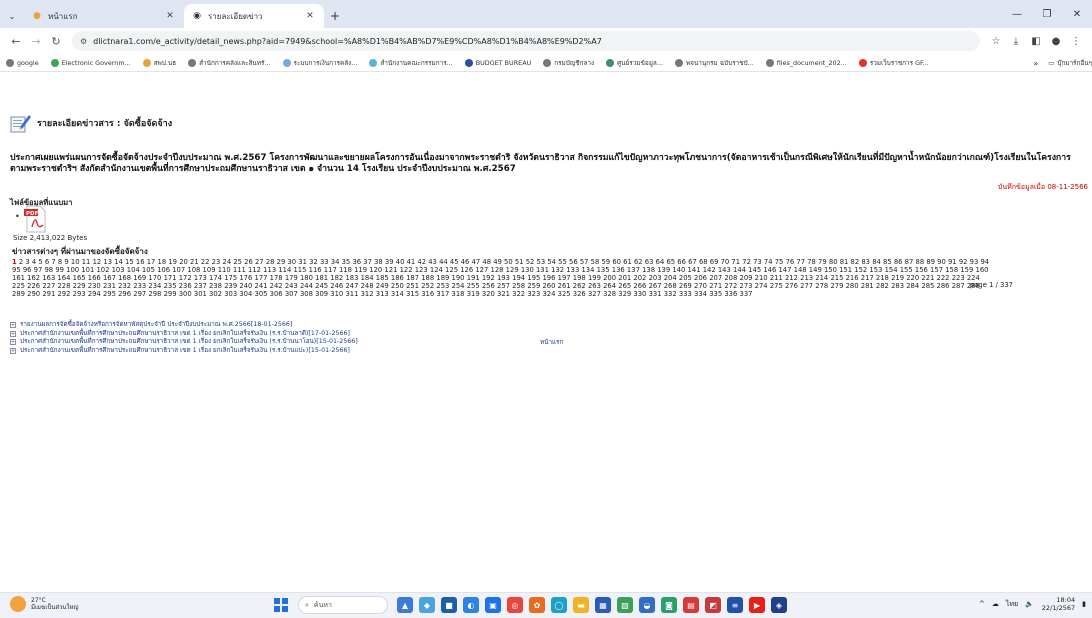 The height and width of the screenshot is (618, 1092). What do you see at coordinates (909, 262) in the screenshot?
I see `page-link: 87` at bounding box center [909, 262].